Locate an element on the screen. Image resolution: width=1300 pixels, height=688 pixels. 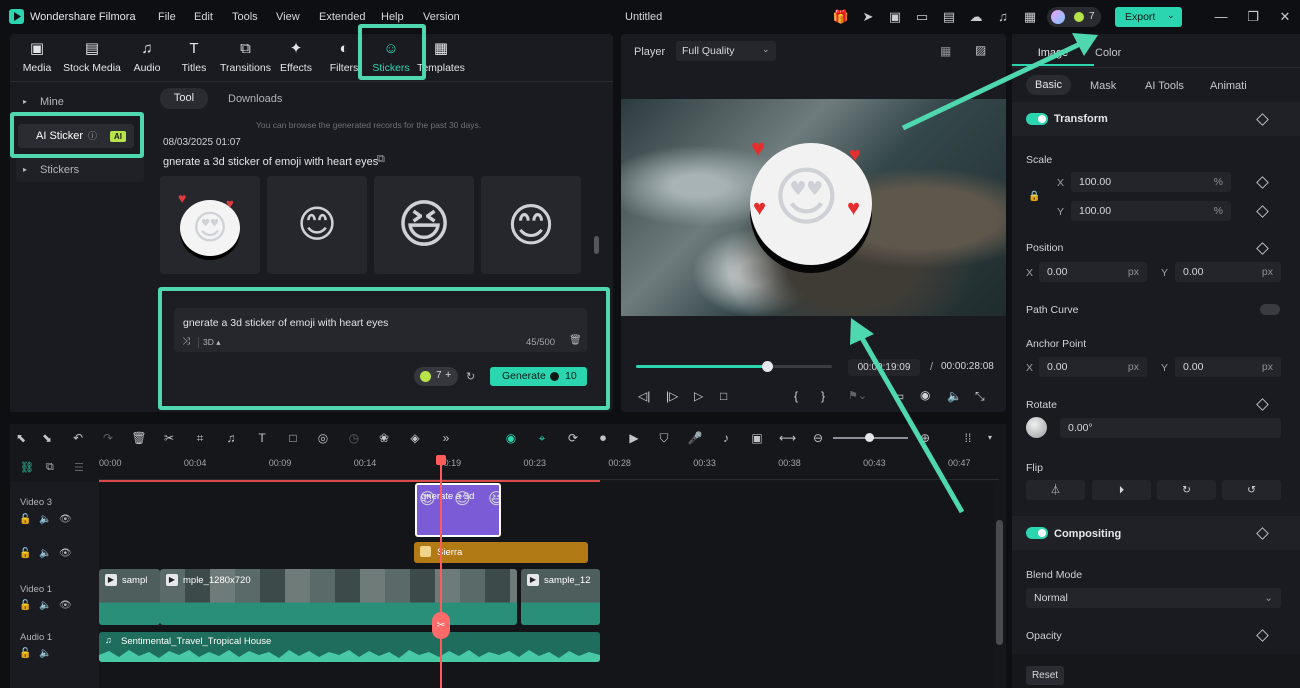
snap-icon: ⌖ is located at coordinates (542, 438).